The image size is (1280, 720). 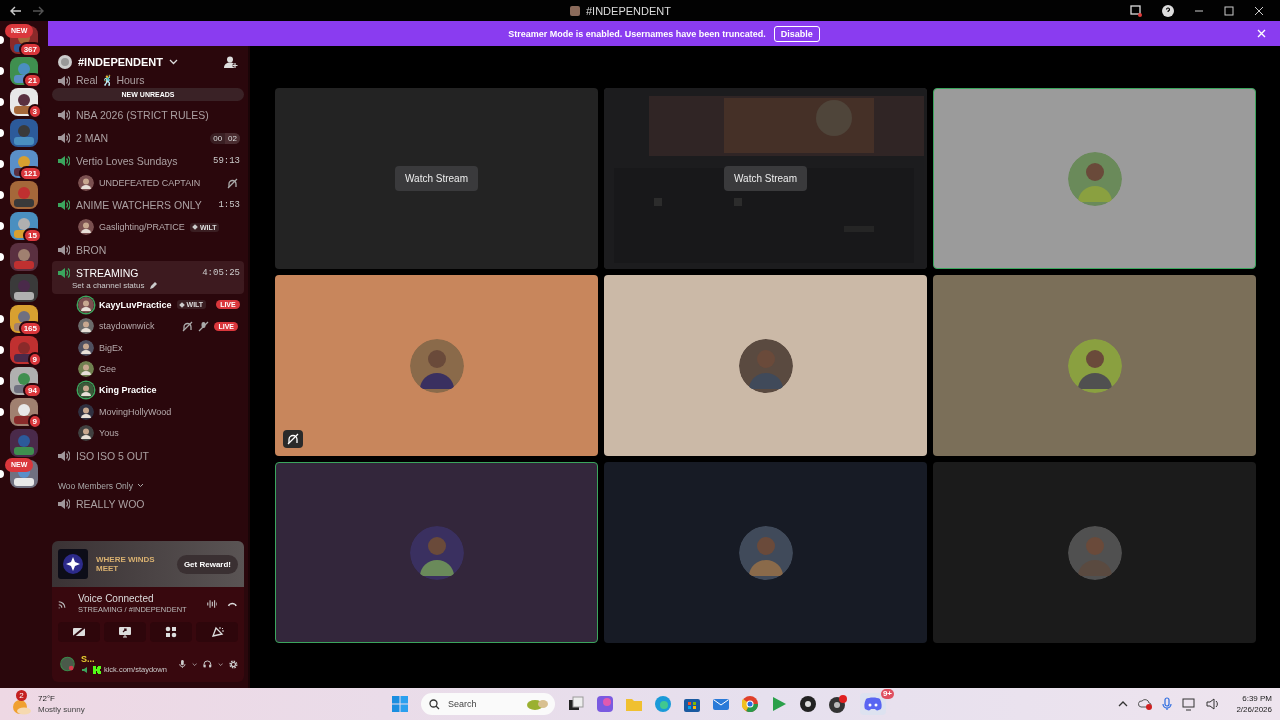 What do you see at coordinates (1145, 704) in the screenshot?
I see `cloud-icon` at bounding box center [1145, 704].